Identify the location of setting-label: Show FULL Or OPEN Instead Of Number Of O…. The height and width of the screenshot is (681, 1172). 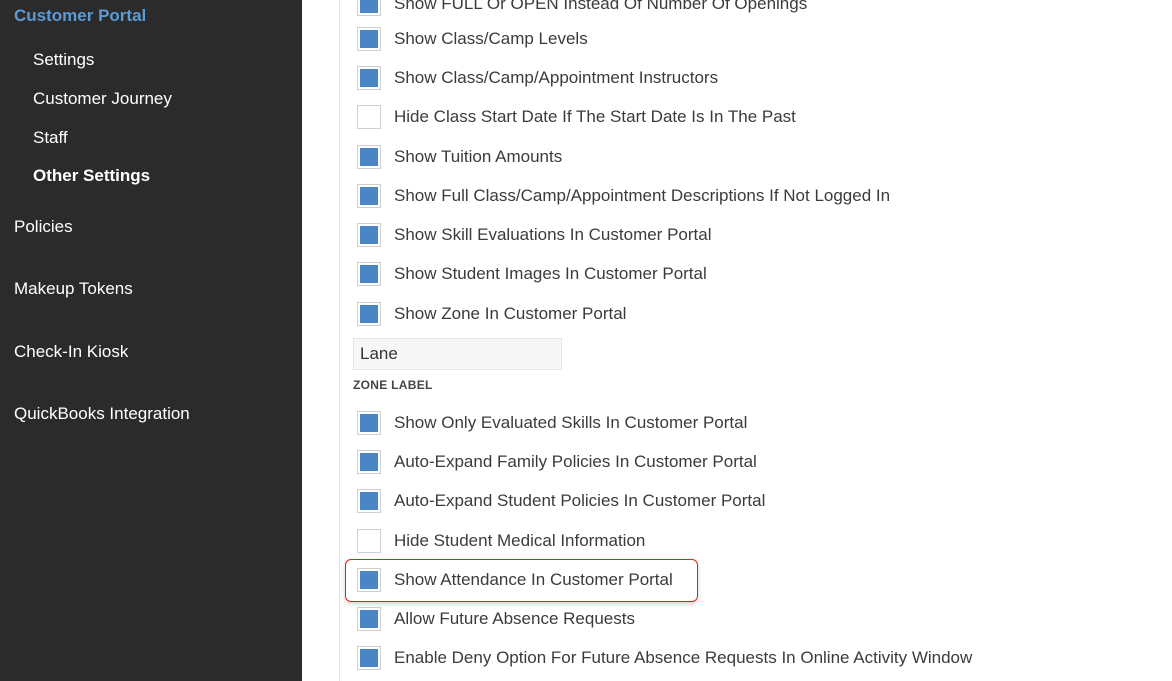
(601, 6).